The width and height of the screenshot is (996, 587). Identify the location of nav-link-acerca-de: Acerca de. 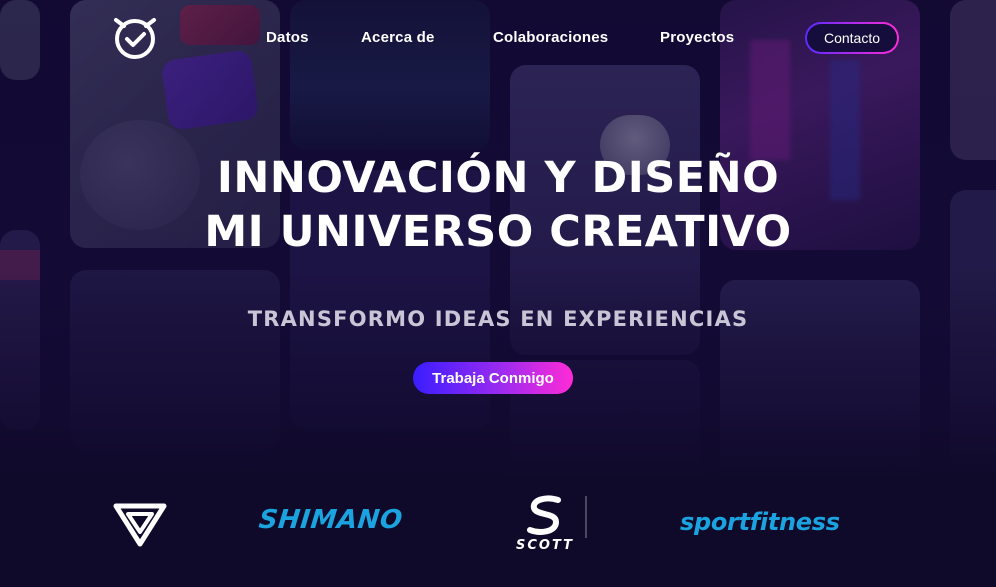
(398, 37).